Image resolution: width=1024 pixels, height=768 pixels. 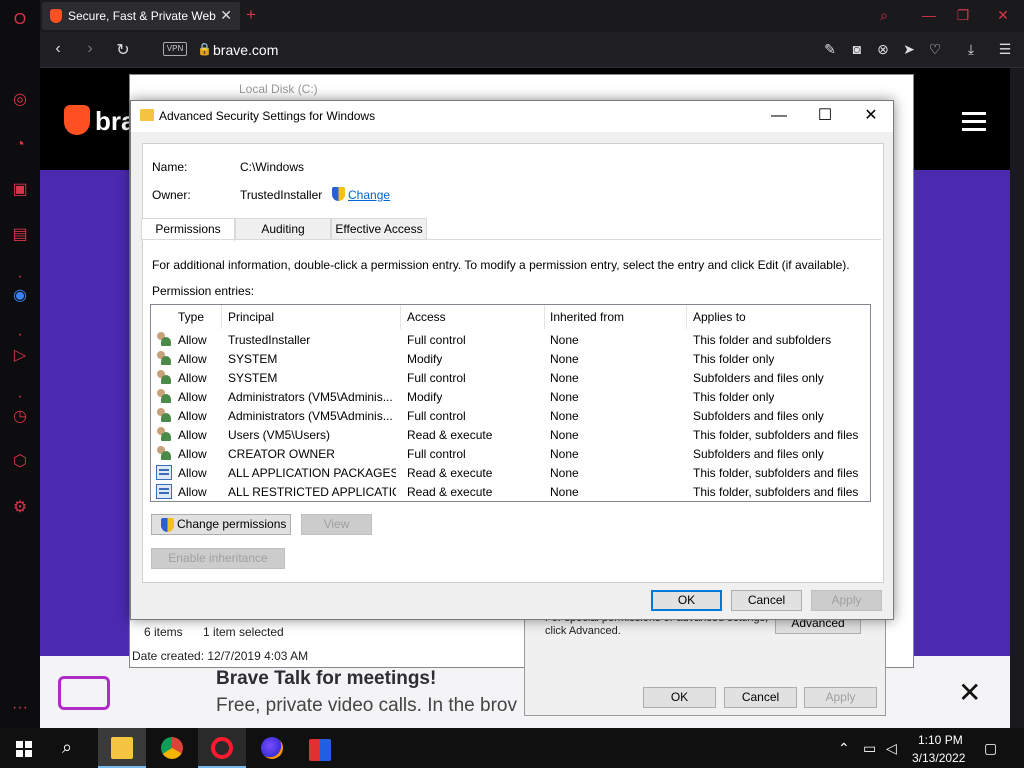 What do you see at coordinates (938, 758) in the screenshot?
I see `clock-date: 3/13/2022` at bounding box center [938, 758].